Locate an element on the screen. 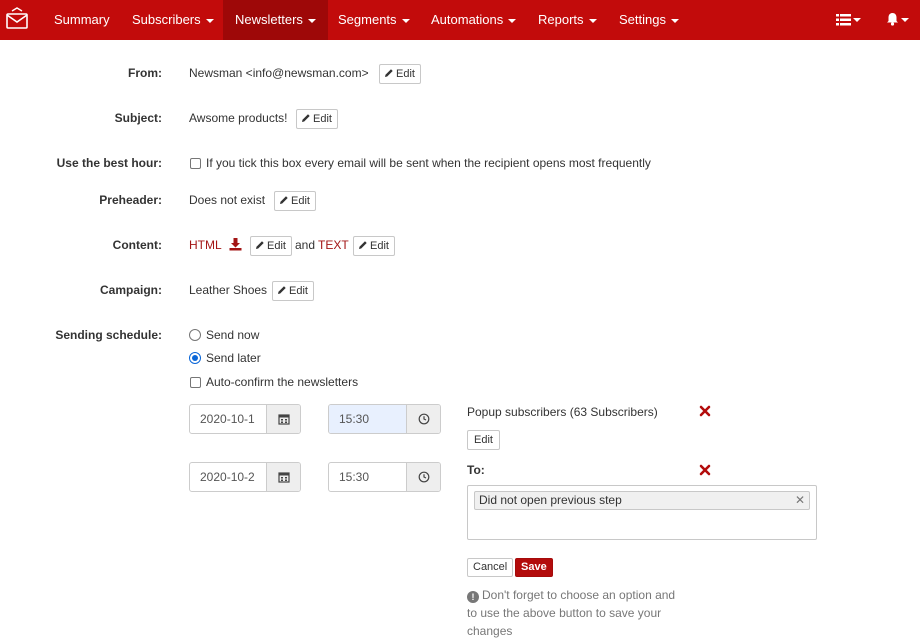 The image size is (920, 638). step1-date-value: 2020-10-1 is located at coordinates (228, 419).